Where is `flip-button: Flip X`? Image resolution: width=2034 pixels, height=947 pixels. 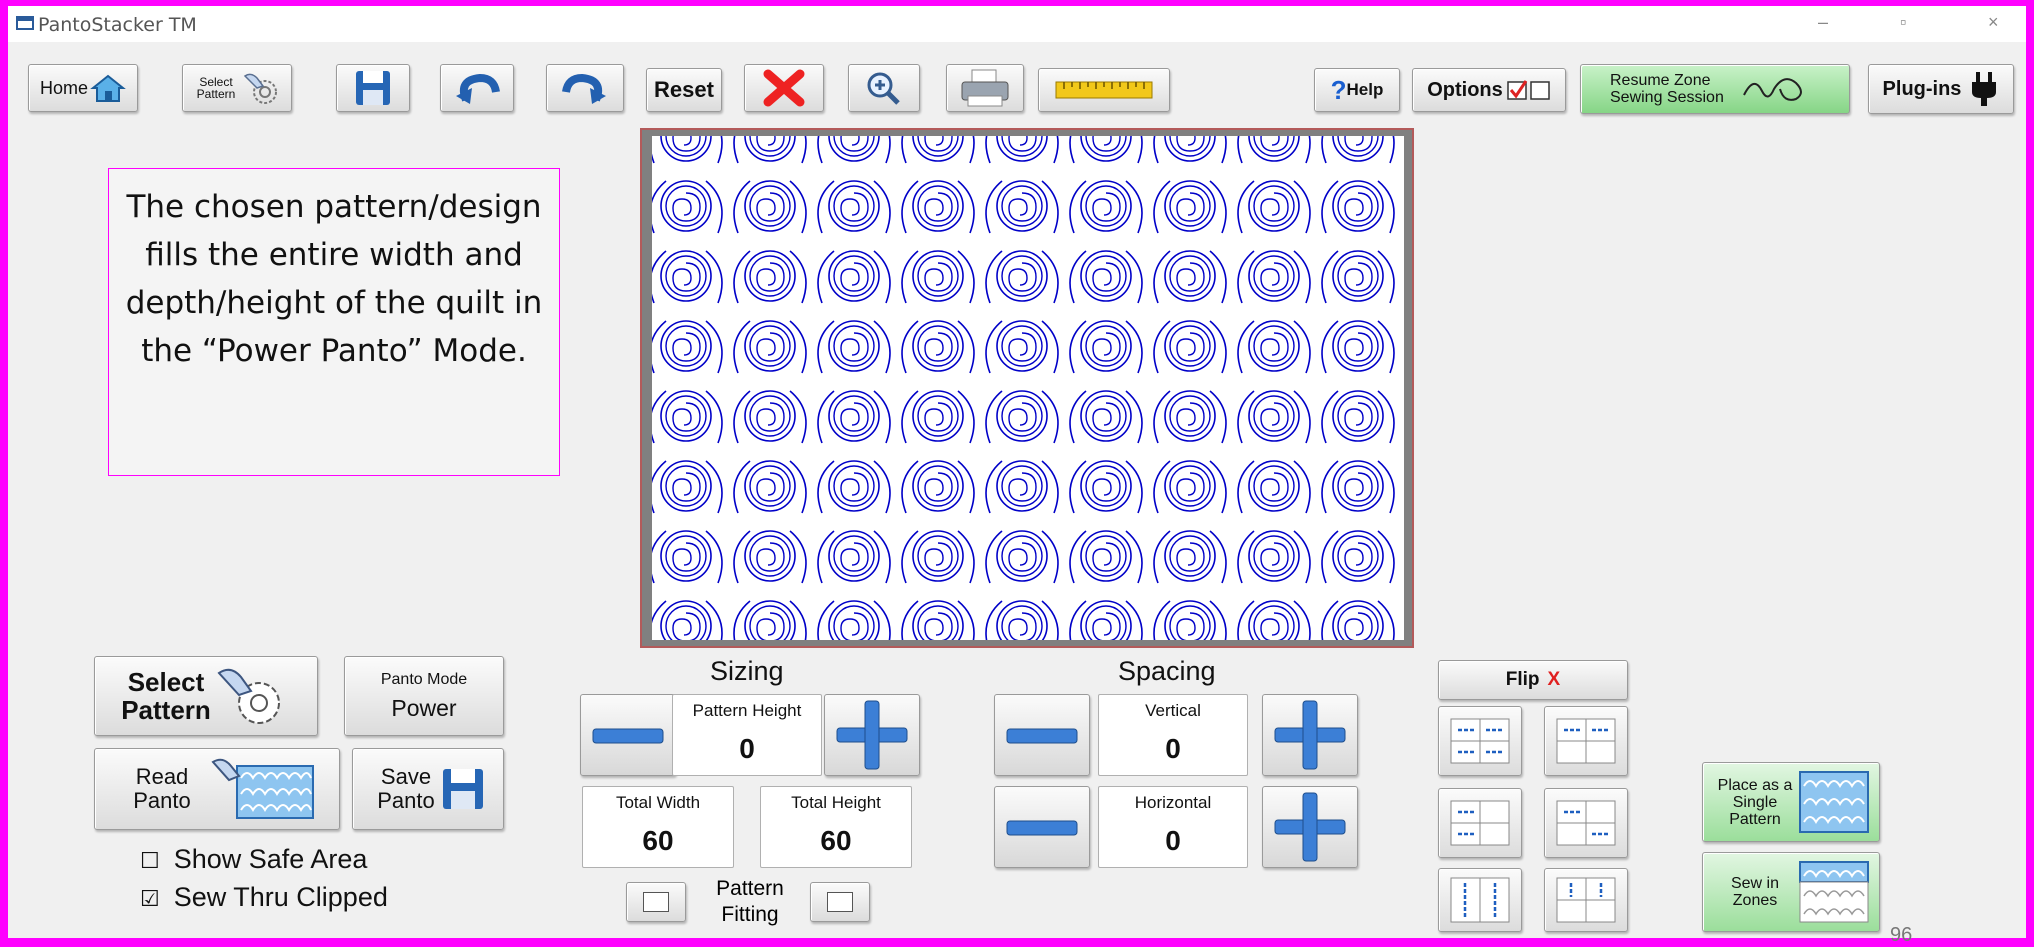
flip-button: Flip X is located at coordinates (1533, 680).